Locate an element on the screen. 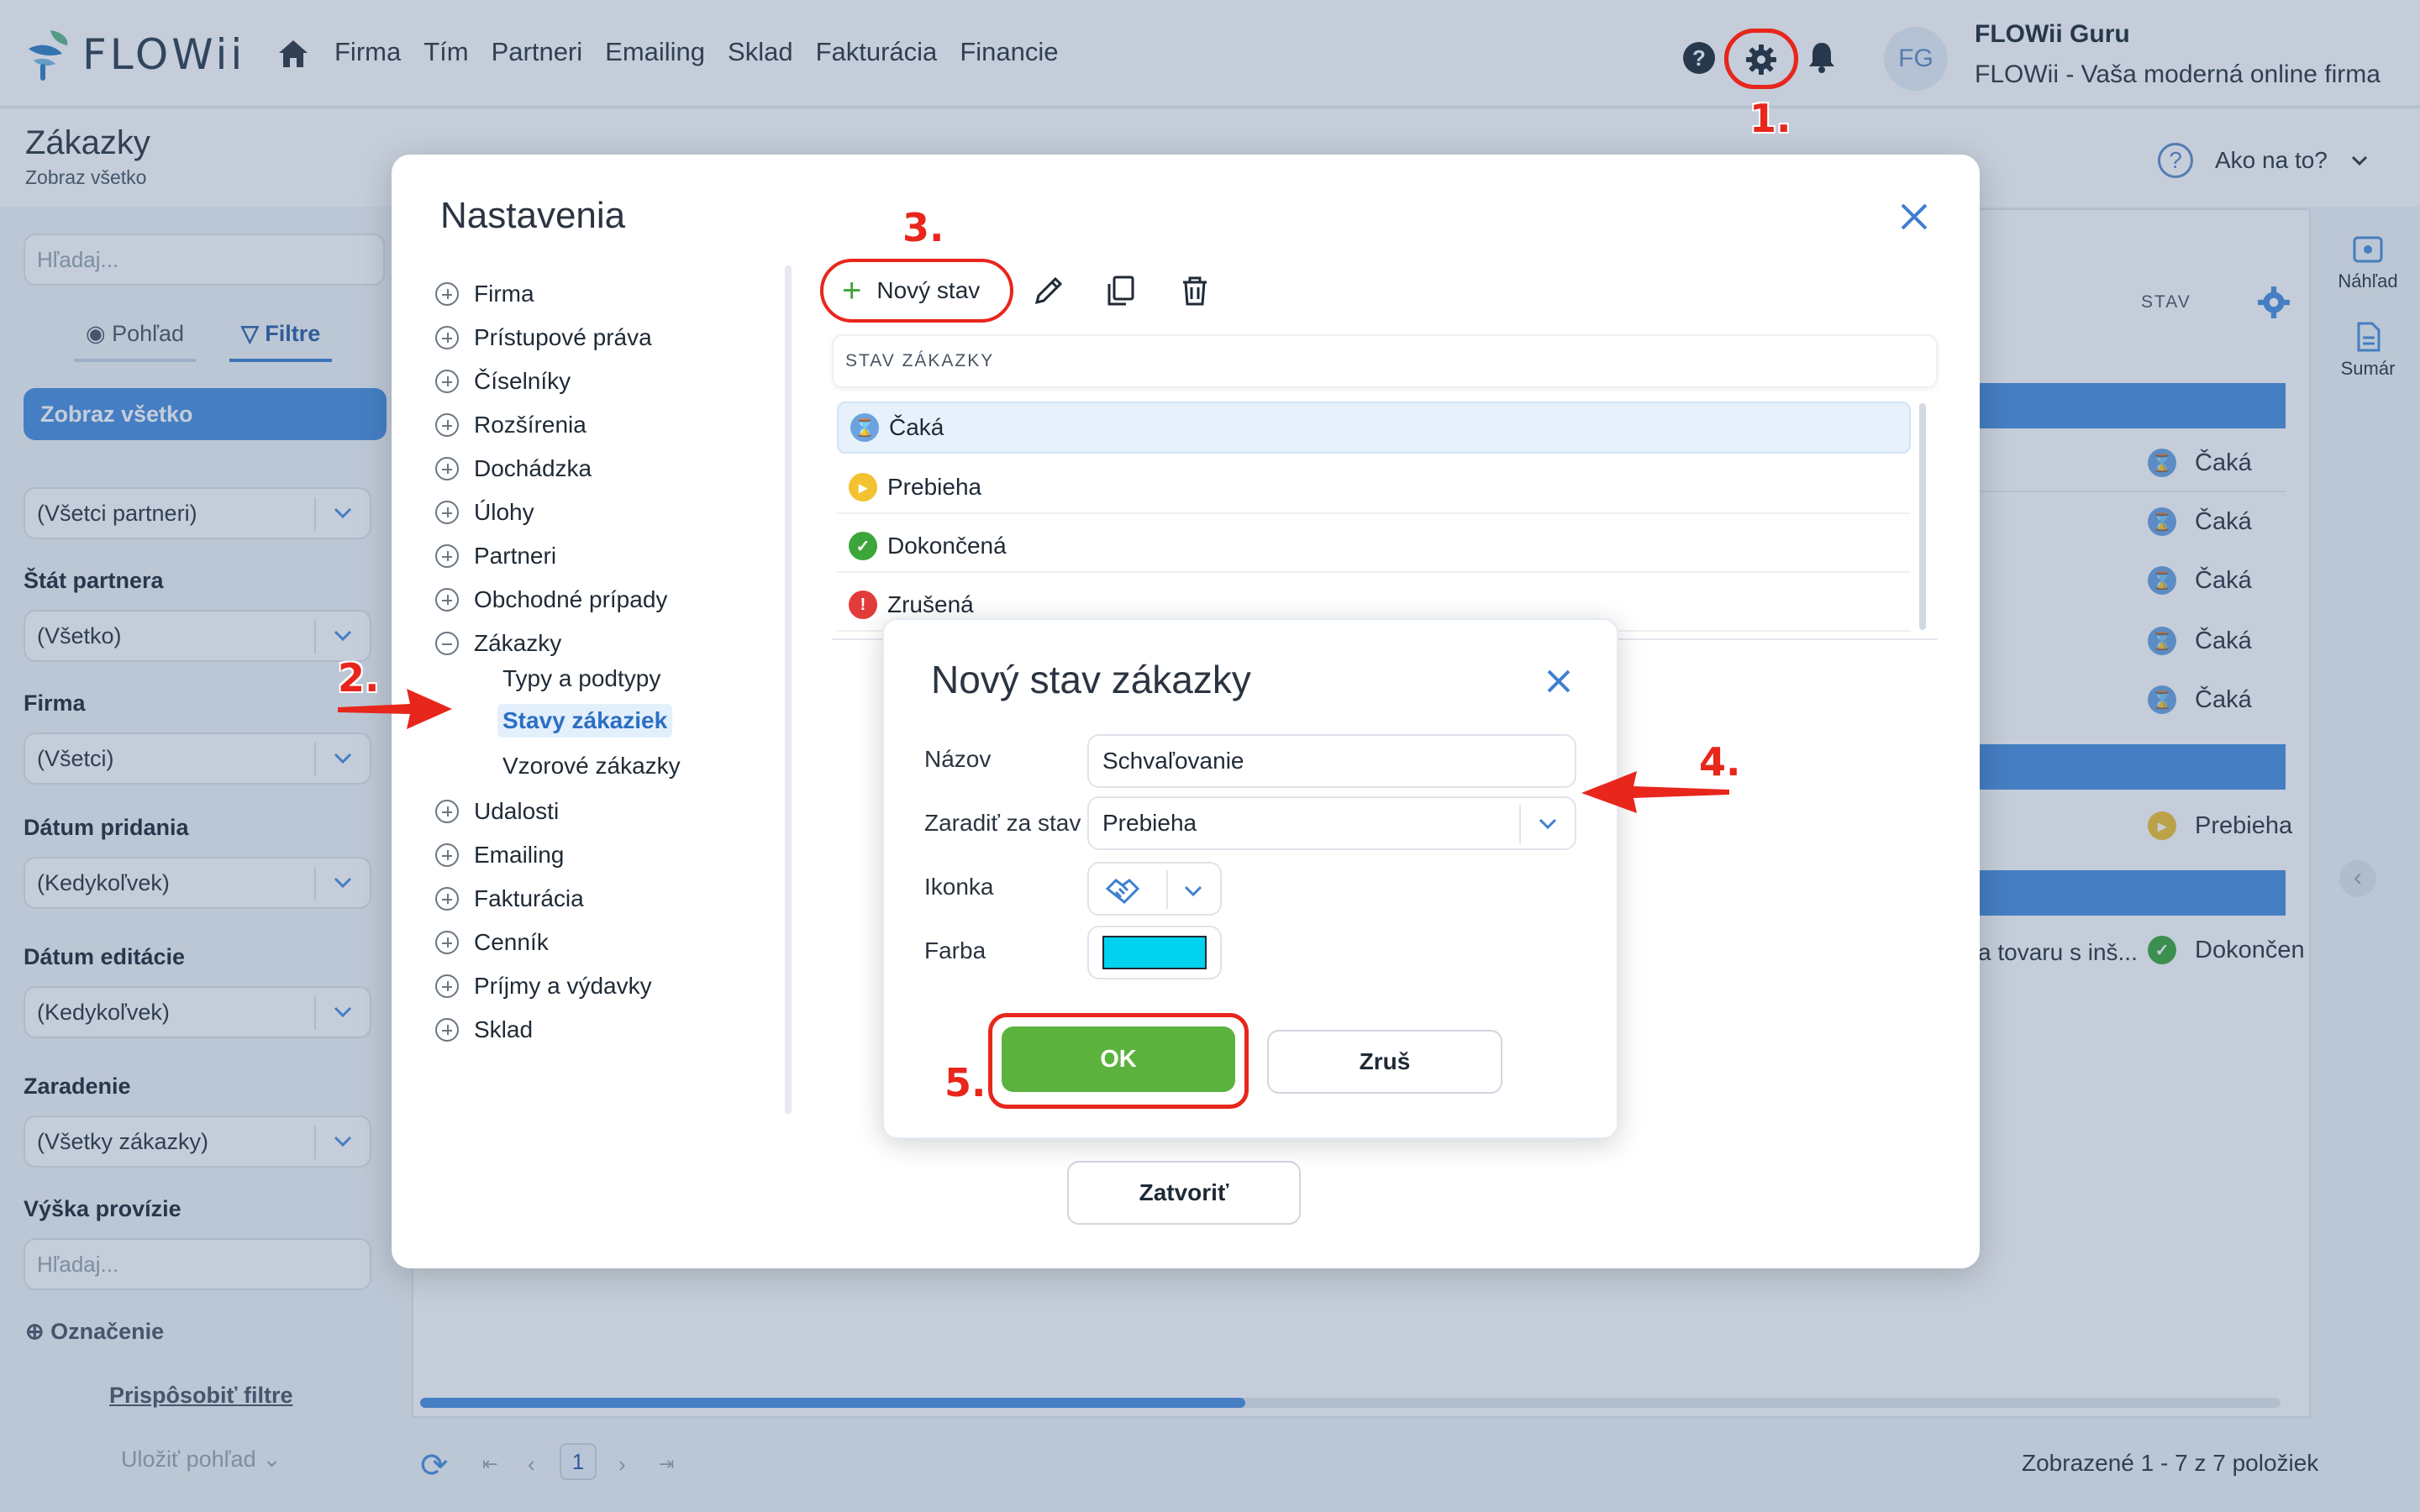 The width and height of the screenshot is (2420, 1512). tree-label: Cenník is located at coordinates (511, 942).